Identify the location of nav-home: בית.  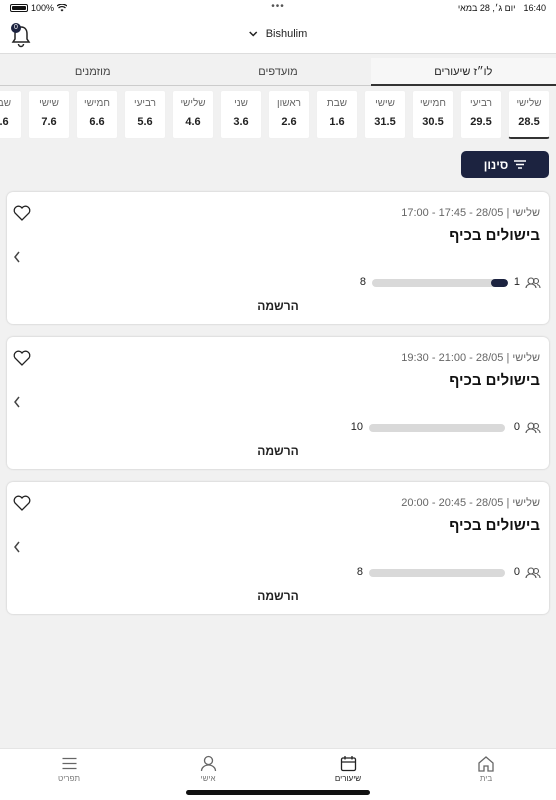
(486, 769).